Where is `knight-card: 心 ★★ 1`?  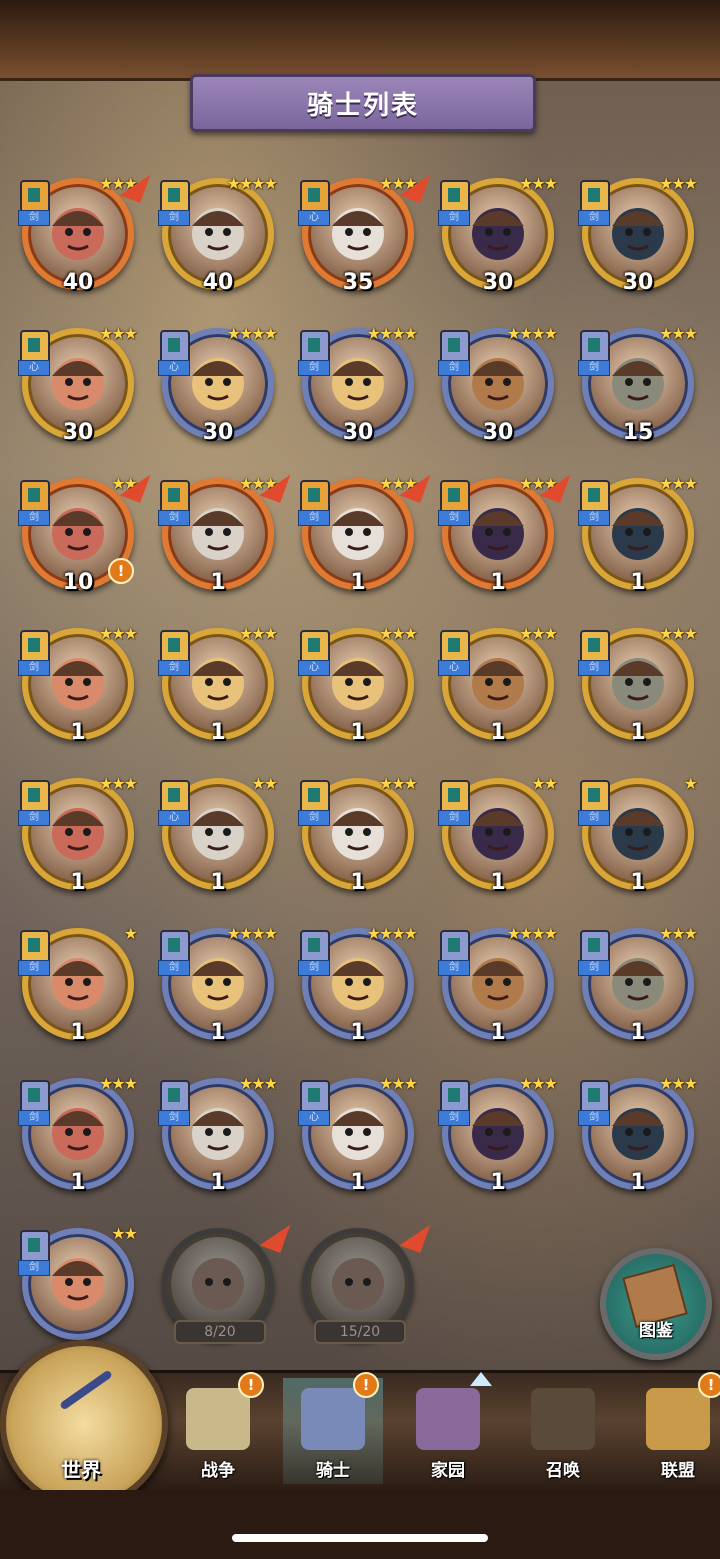
knight-card: 心 ★★ 1 is located at coordinates (218, 835).